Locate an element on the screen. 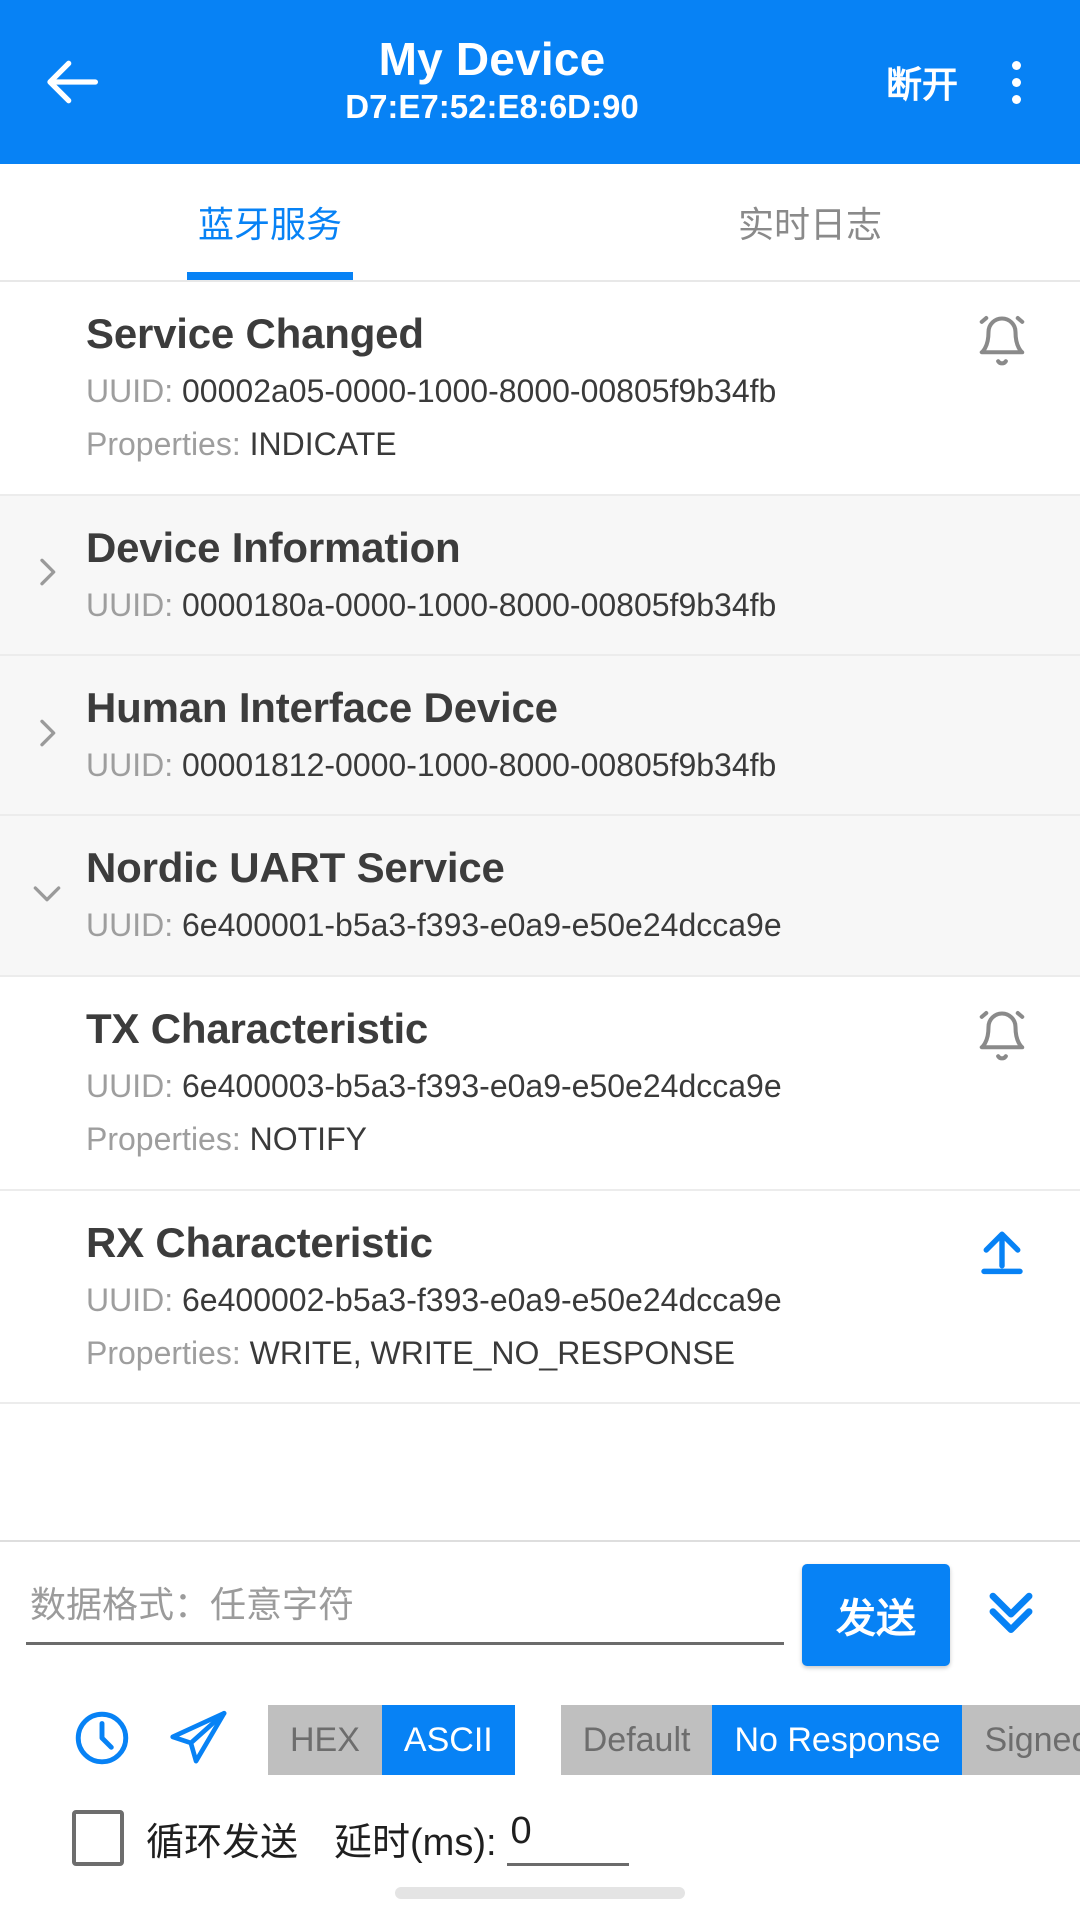  loop-send-label: 循环发送 is located at coordinates (222, 1842).